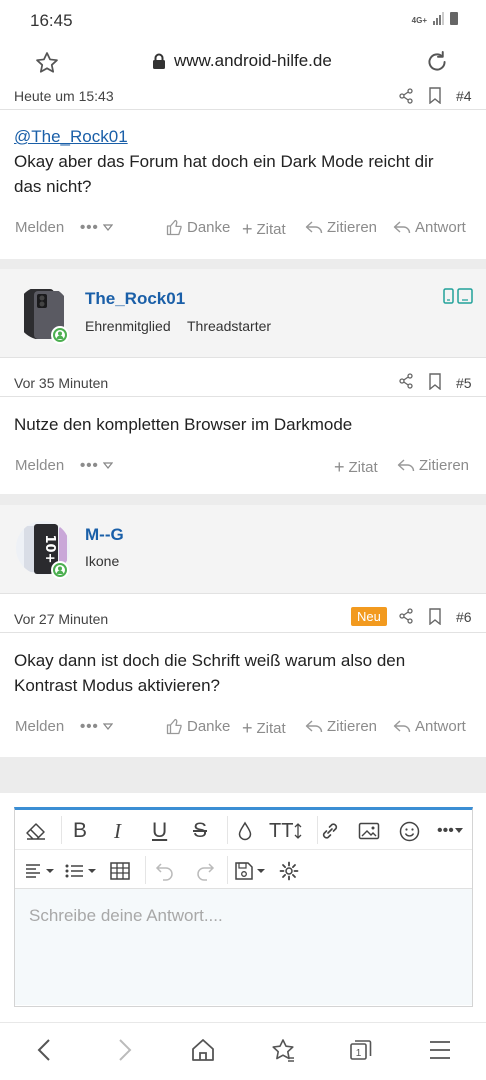 The width and height of the screenshot is (486, 1080). What do you see at coordinates (124, 1052) in the screenshot?
I see `forward-icon` at bounding box center [124, 1052].